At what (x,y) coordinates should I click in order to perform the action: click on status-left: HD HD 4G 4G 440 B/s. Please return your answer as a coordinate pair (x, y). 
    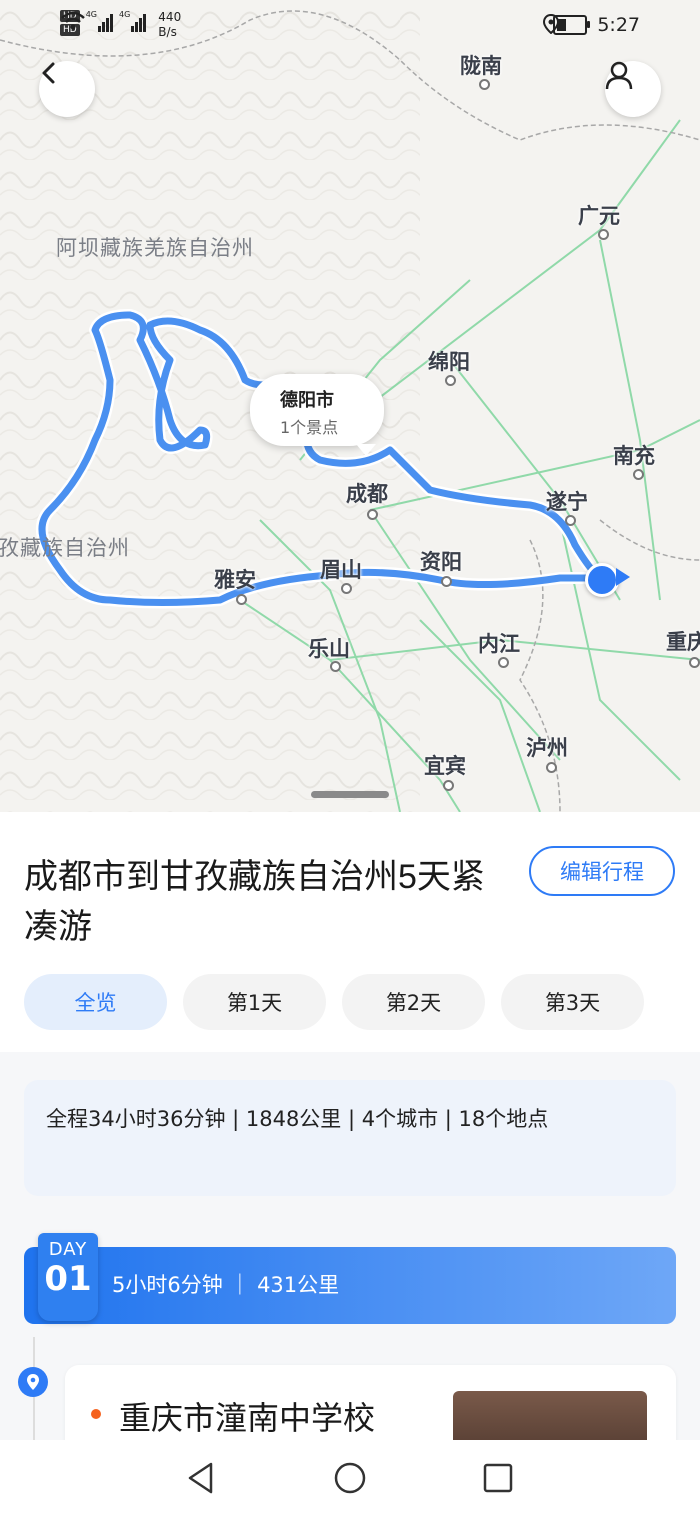
    Looking at the image, I should click on (120, 25).